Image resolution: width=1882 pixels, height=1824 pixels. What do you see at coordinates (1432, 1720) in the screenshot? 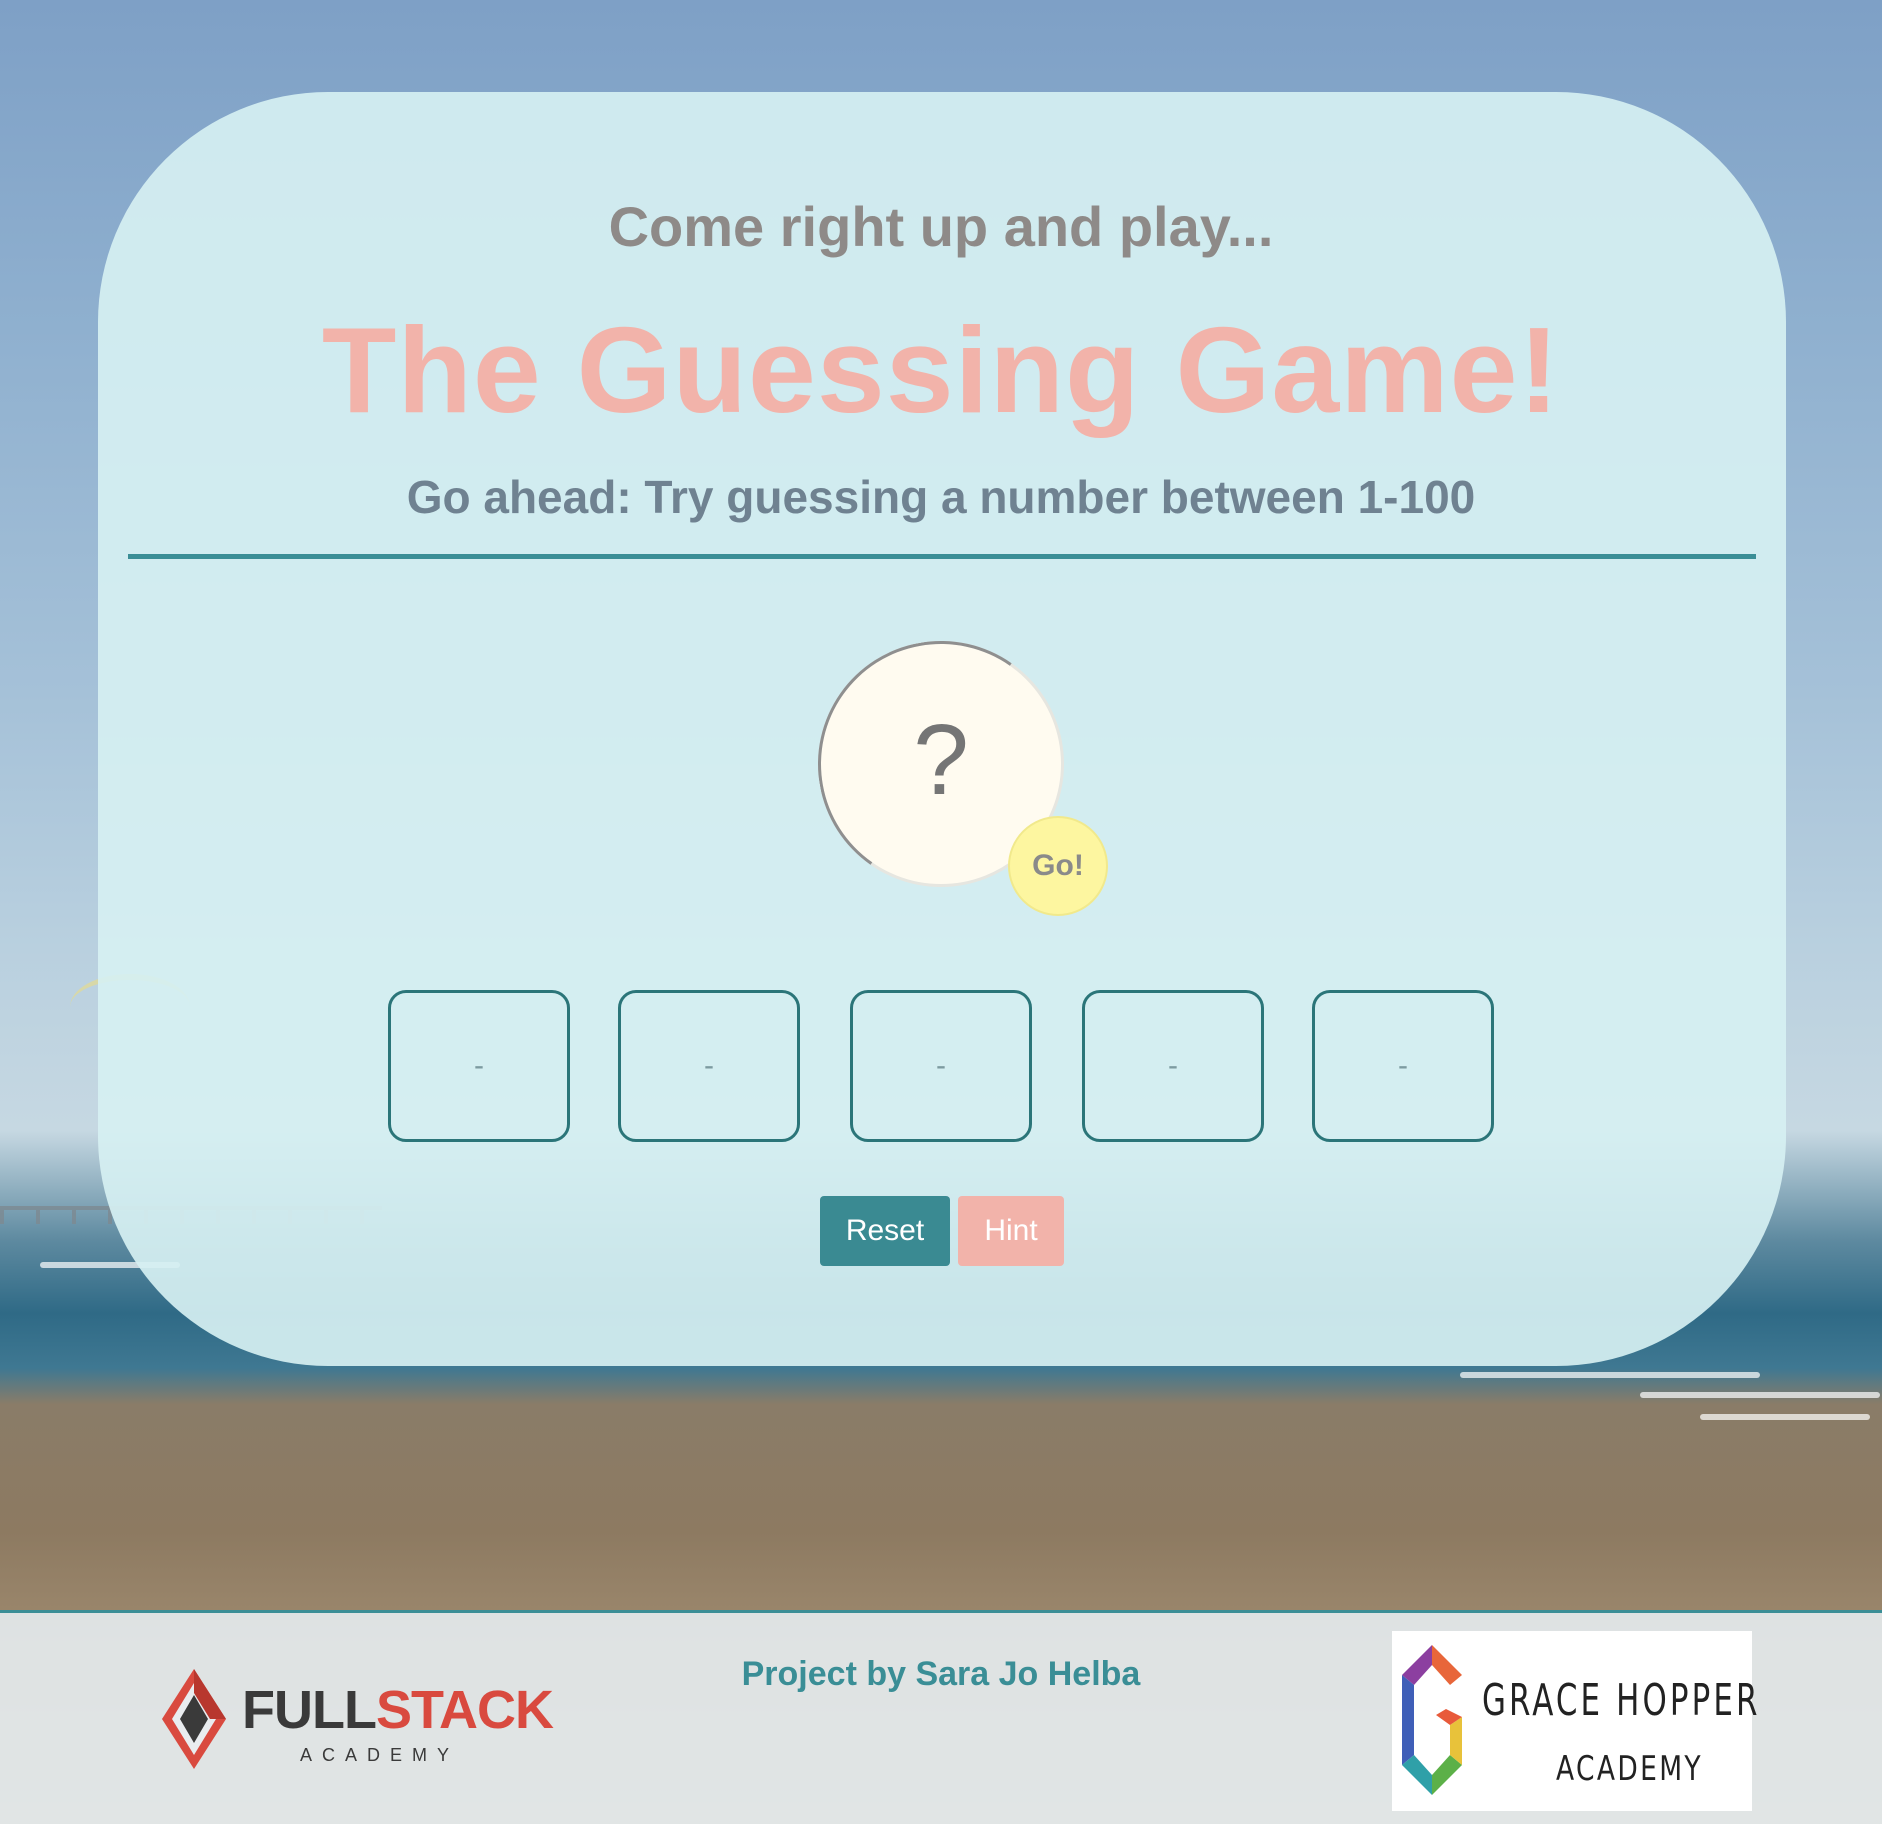
I see `grace-hopper-mark-icon` at bounding box center [1432, 1720].